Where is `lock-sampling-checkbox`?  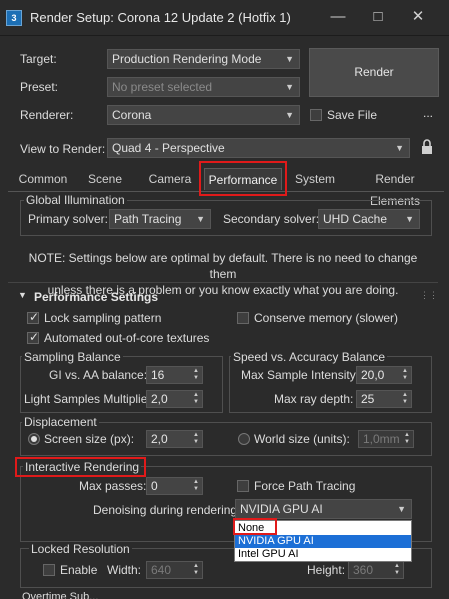 lock-sampling-checkbox is located at coordinates (33, 317).